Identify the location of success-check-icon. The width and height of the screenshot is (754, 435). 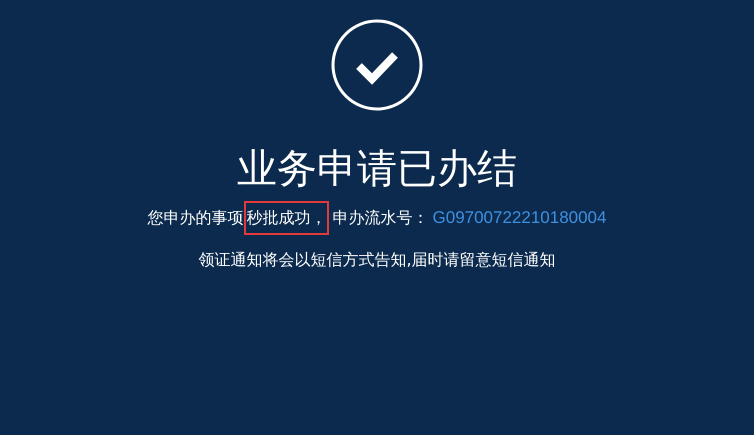
(377, 65).